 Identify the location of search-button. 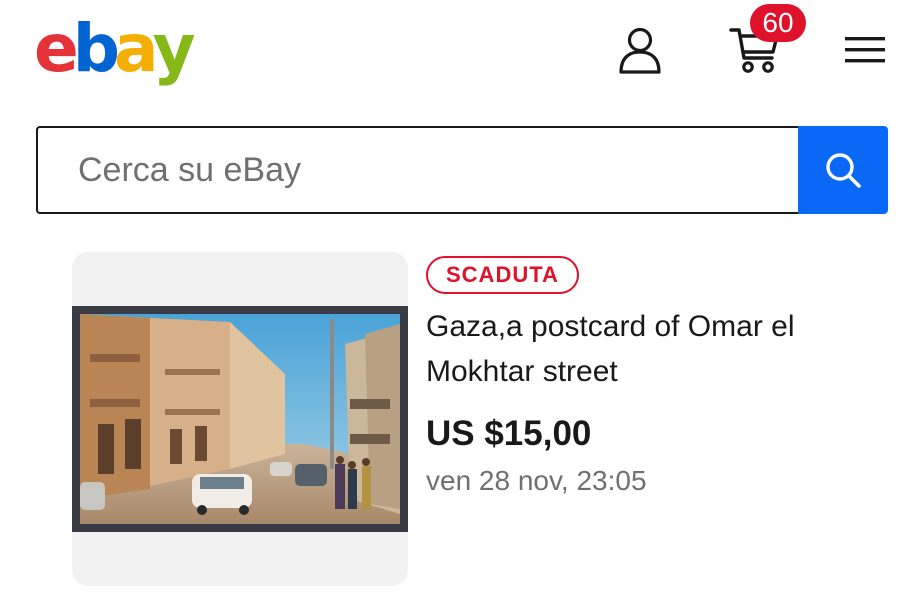
(843, 170).